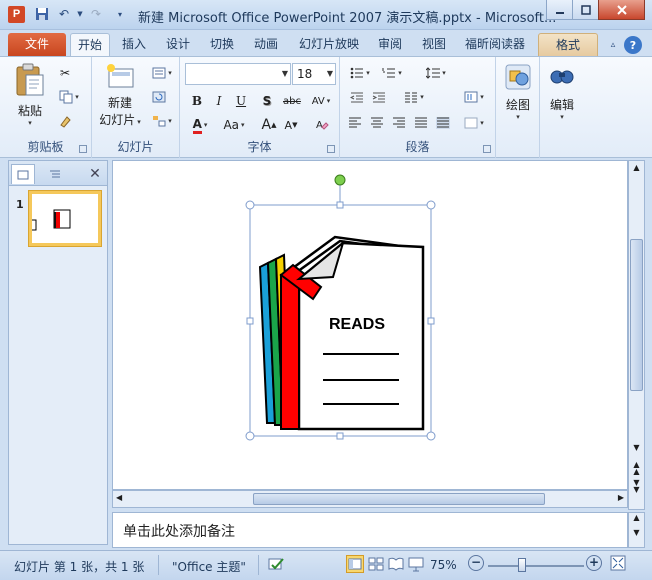 This screenshot has width=652, height=580. Describe the element at coordinates (340, 307) in the screenshot. I see `selected-clipart: READS` at that location.